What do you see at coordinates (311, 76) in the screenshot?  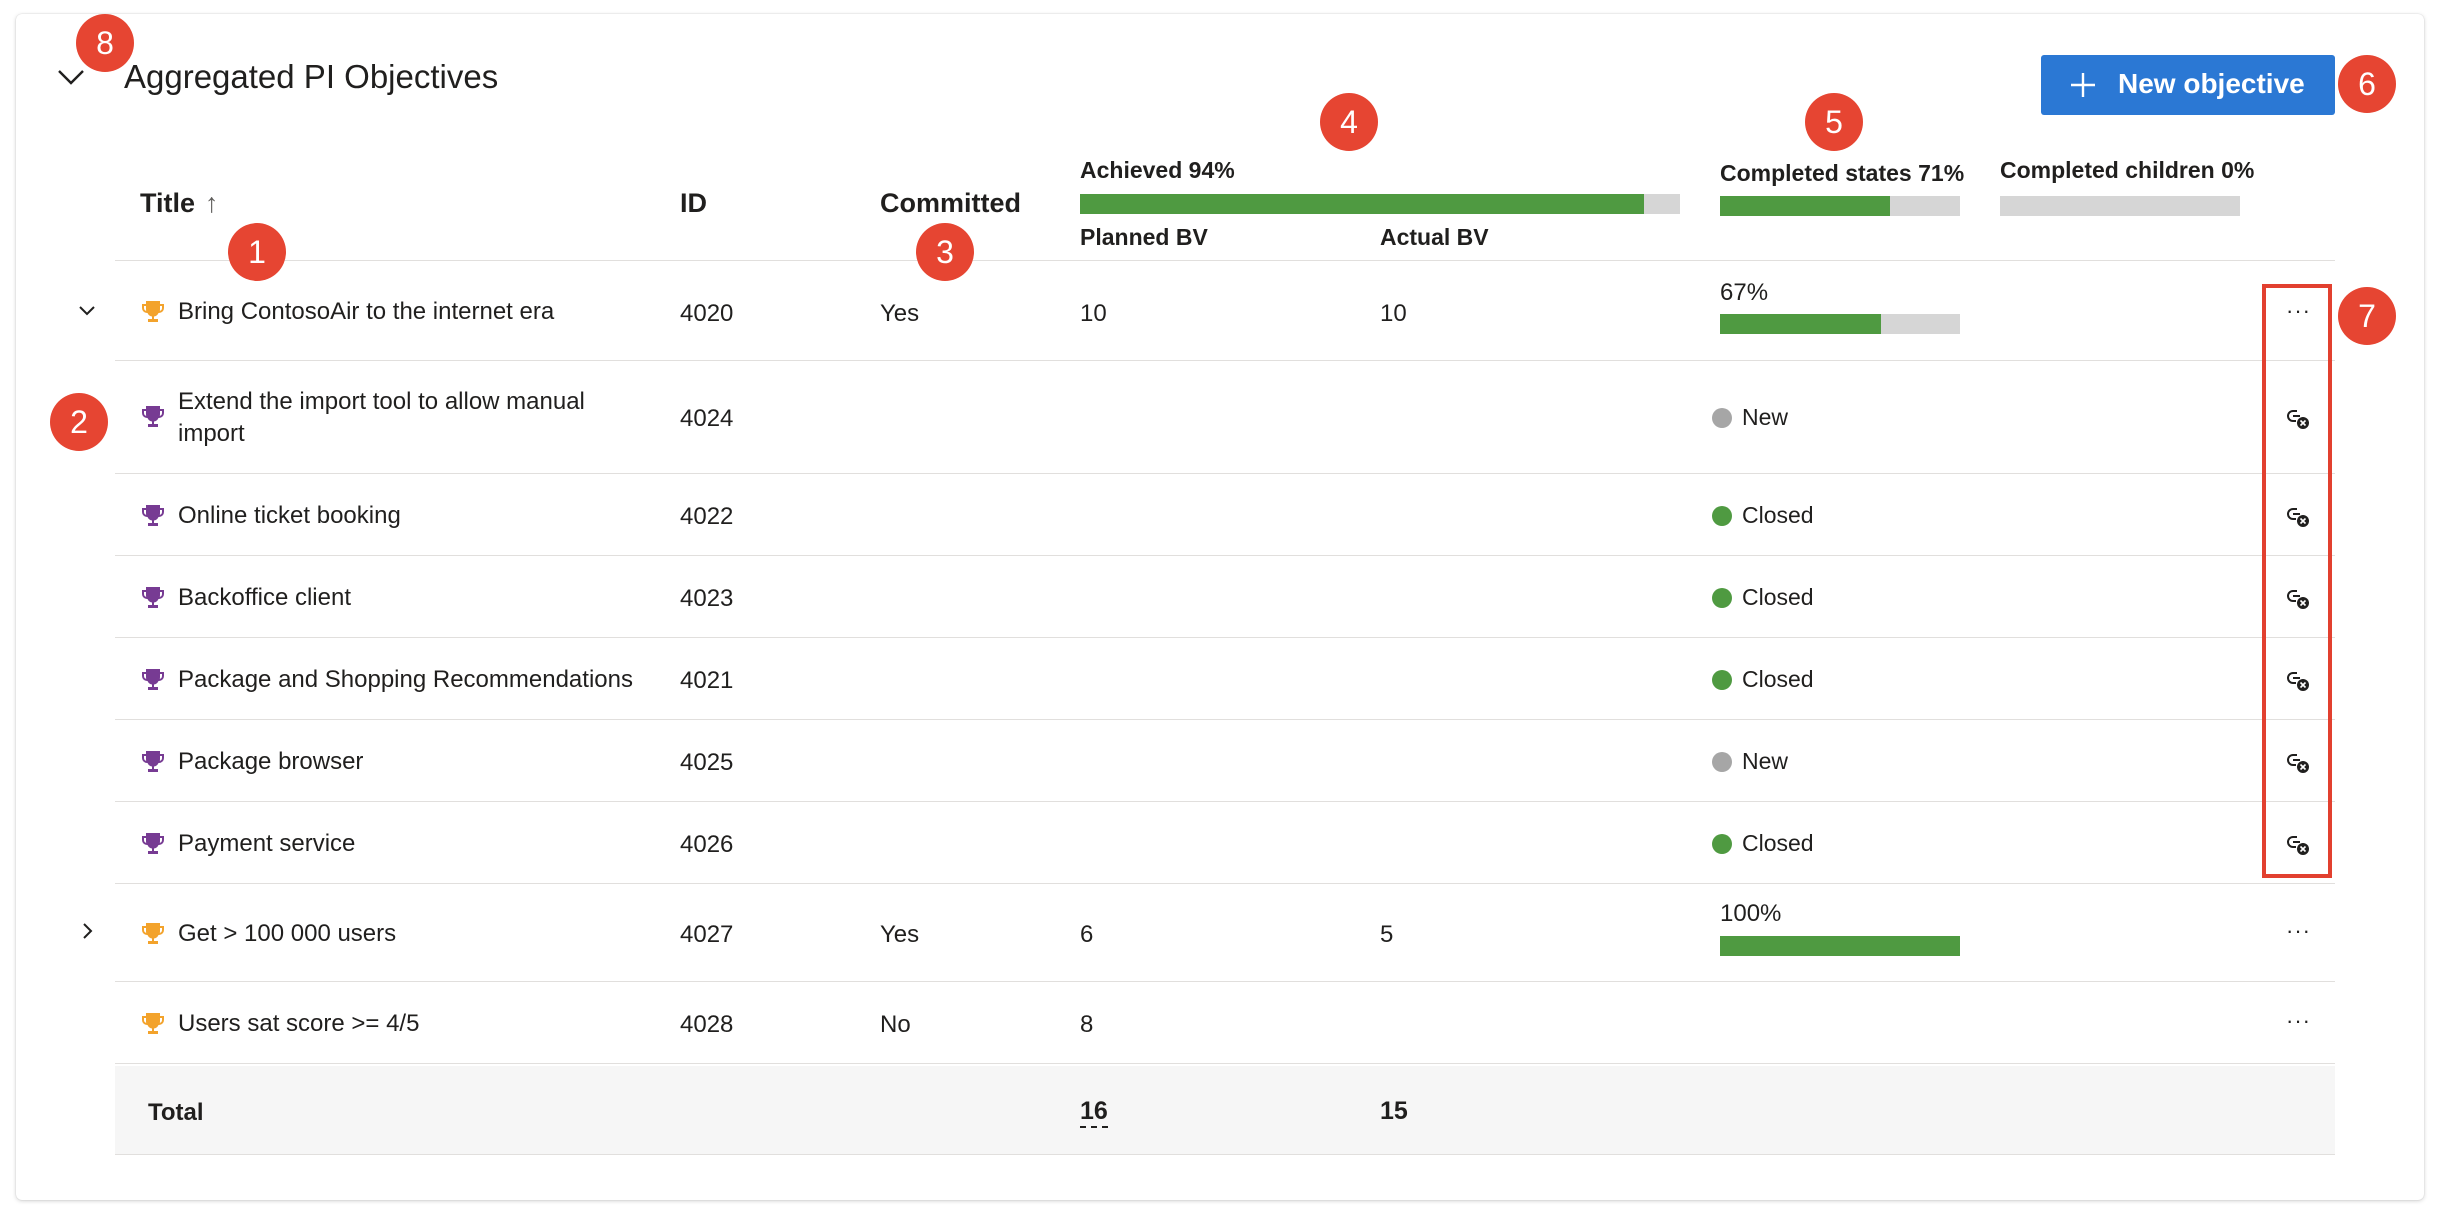 I see `section-title: Aggregated PI Objectives` at bounding box center [311, 76].